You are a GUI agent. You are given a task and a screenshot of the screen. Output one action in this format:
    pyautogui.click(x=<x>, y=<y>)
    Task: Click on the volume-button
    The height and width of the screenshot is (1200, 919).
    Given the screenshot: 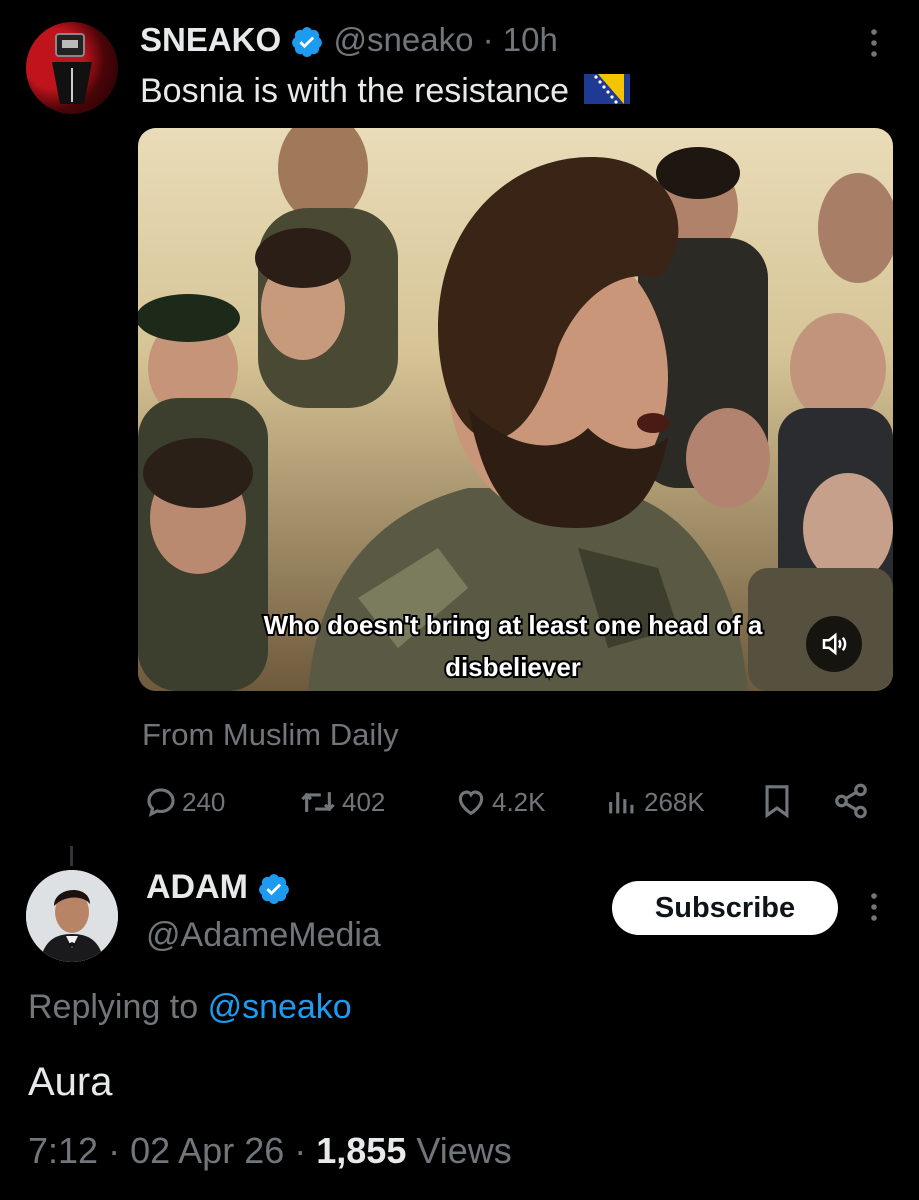 What is the action you would take?
    pyautogui.click(x=834, y=644)
    